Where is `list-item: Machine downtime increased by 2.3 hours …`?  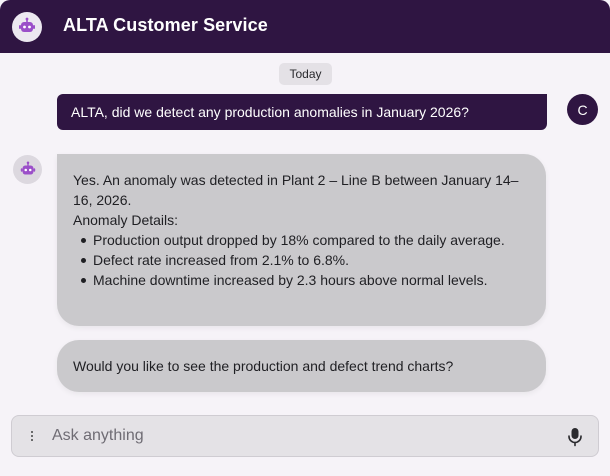
list-item: Machine downtime increased by 2.3 hours … is located at coordinates (301, 280).